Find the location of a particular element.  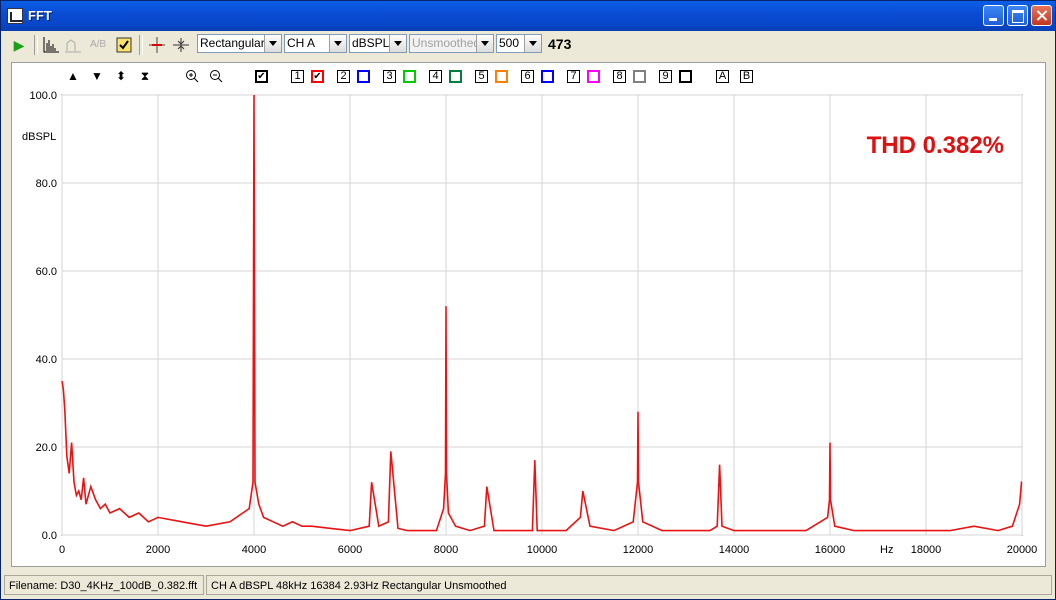

x-tick-label: 12000 is located at coordinates (638, 550).